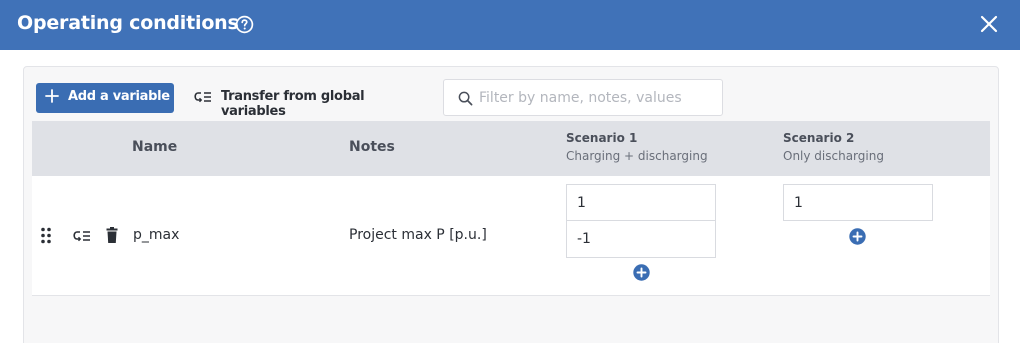 The image size is (1020, 343). Describe the element at coordinates (156, 235) in the screenshot. I see `variable-name: p_max` at that location.